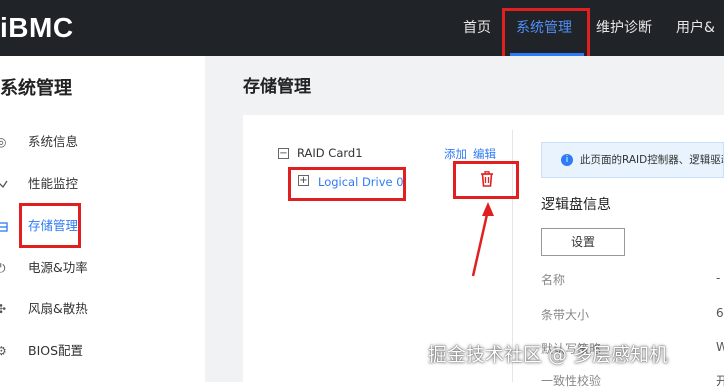 This screenshot has width=724, height=389. Describe the element at coordinates (53, 183) in the screenshot. I see `sidebar-item-label: 性能监控` at that location.